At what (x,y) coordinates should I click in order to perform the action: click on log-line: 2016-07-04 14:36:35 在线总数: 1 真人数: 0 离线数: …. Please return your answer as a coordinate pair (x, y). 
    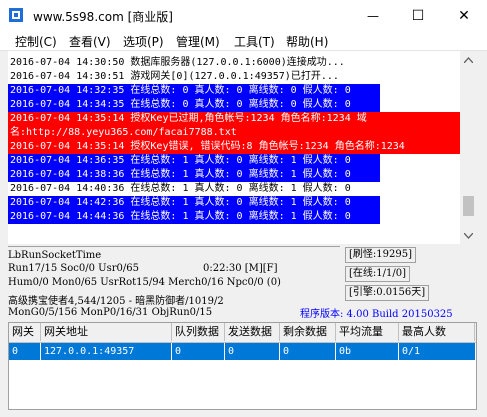
    Looking at the image, I should click on (194, 161).